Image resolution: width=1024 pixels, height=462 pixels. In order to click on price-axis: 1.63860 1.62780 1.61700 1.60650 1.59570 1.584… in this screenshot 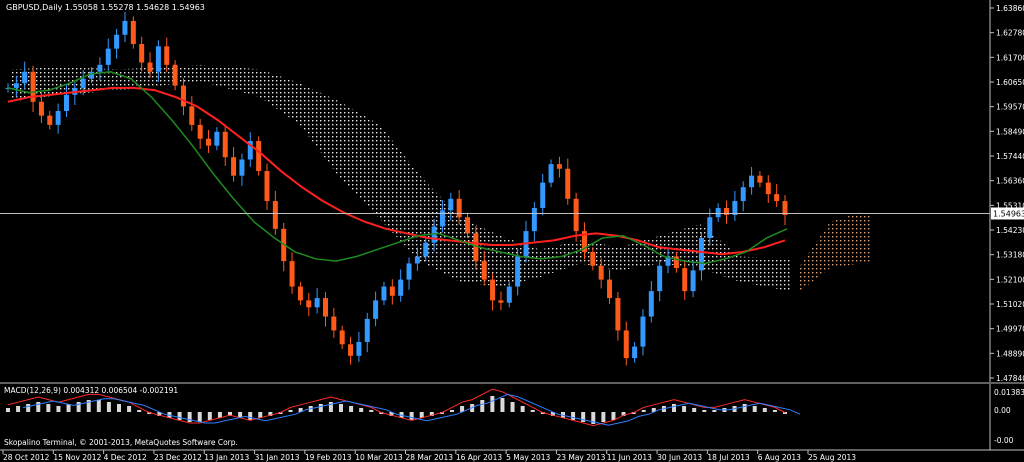, I will do `click(1007, 193)`.